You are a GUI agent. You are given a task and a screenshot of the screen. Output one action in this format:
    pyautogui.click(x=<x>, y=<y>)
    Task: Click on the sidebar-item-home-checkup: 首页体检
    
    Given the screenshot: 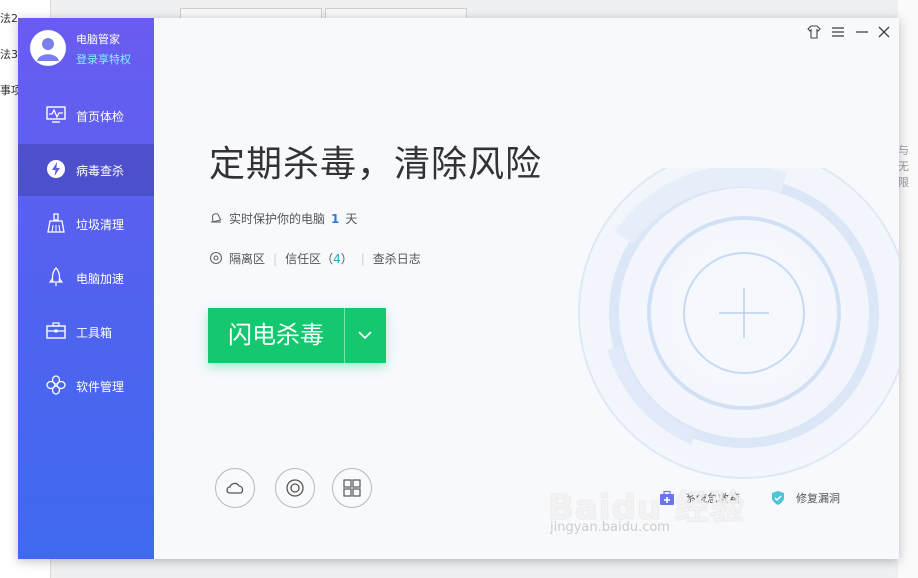 What is the action you would take?
    pyautogui.click(x=86, y=116)
    